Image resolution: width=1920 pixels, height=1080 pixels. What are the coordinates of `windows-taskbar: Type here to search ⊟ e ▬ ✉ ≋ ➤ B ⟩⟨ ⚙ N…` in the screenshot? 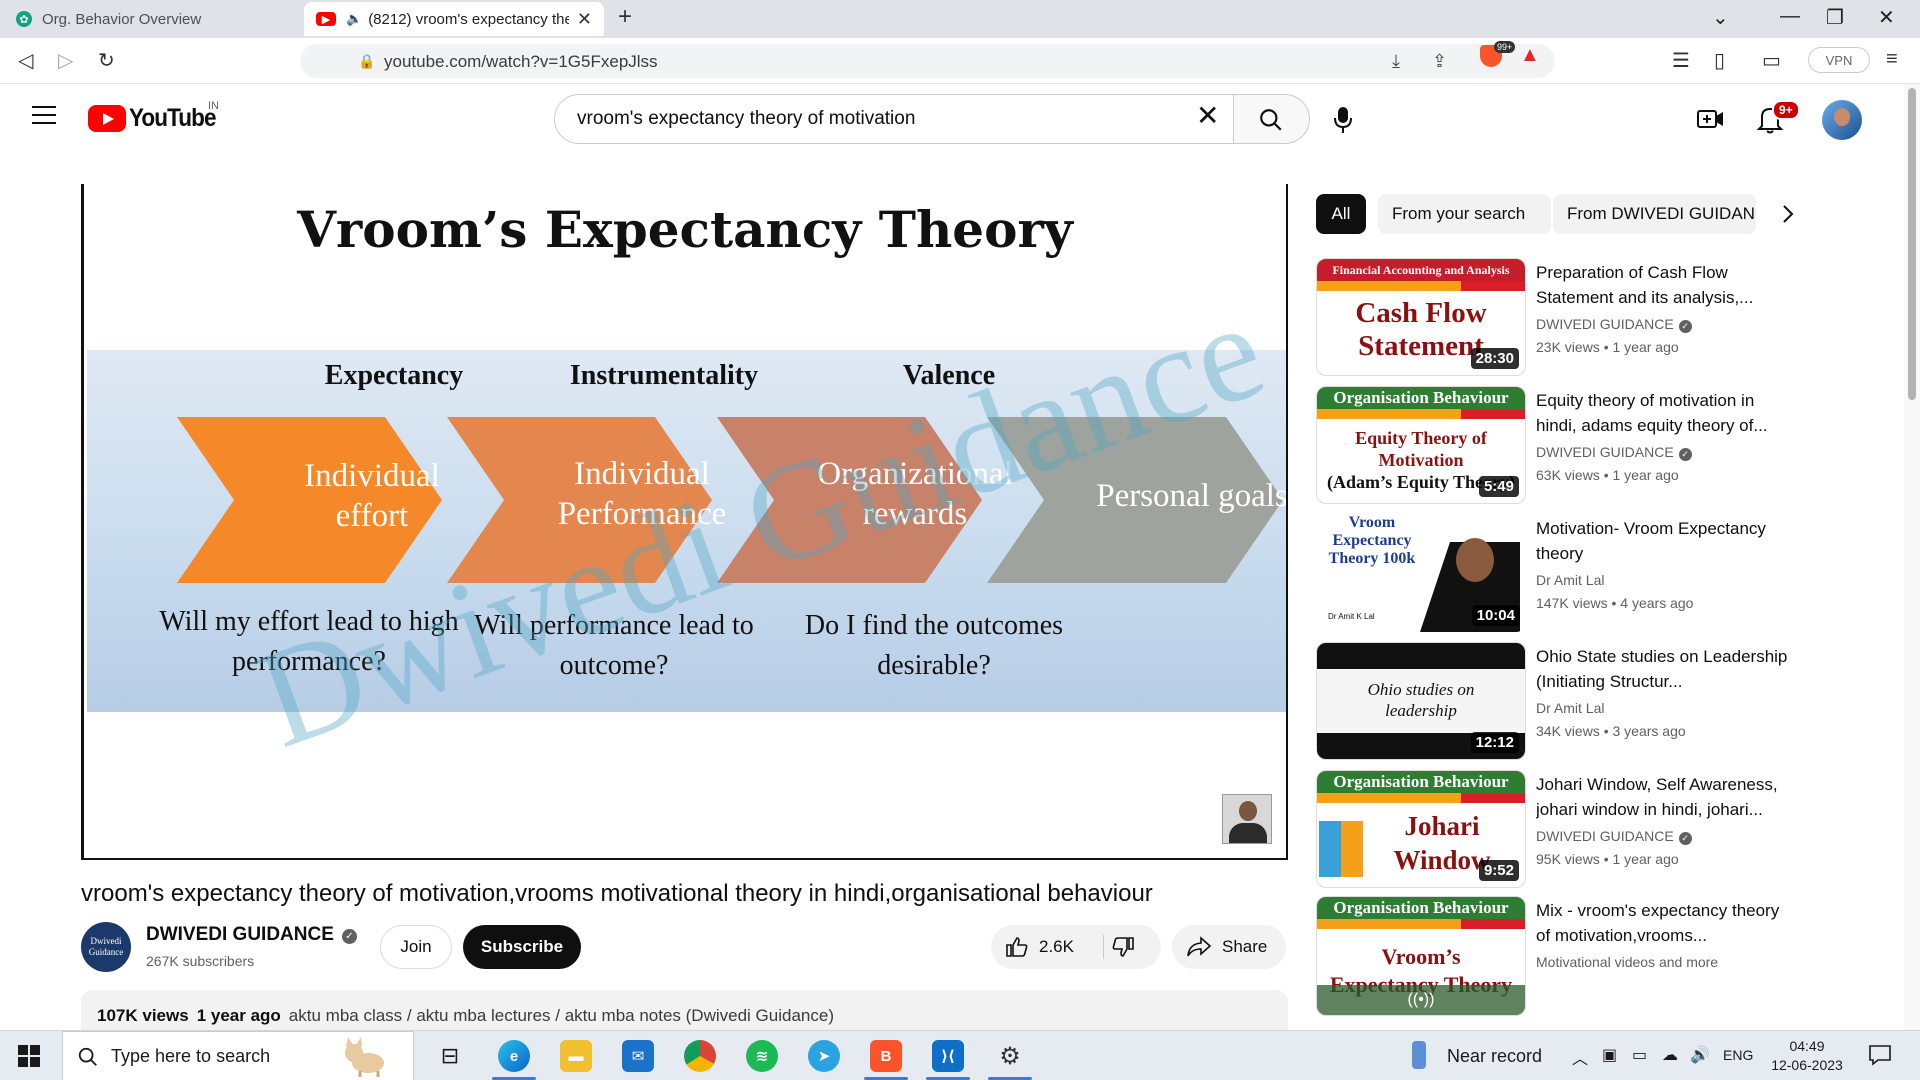 It's located at (960, 1055).